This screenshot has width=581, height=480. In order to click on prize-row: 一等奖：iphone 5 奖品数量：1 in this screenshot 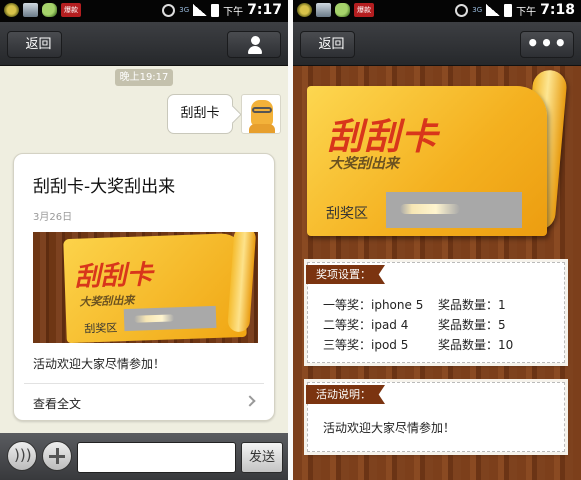, I will do `click(414, 304)`.